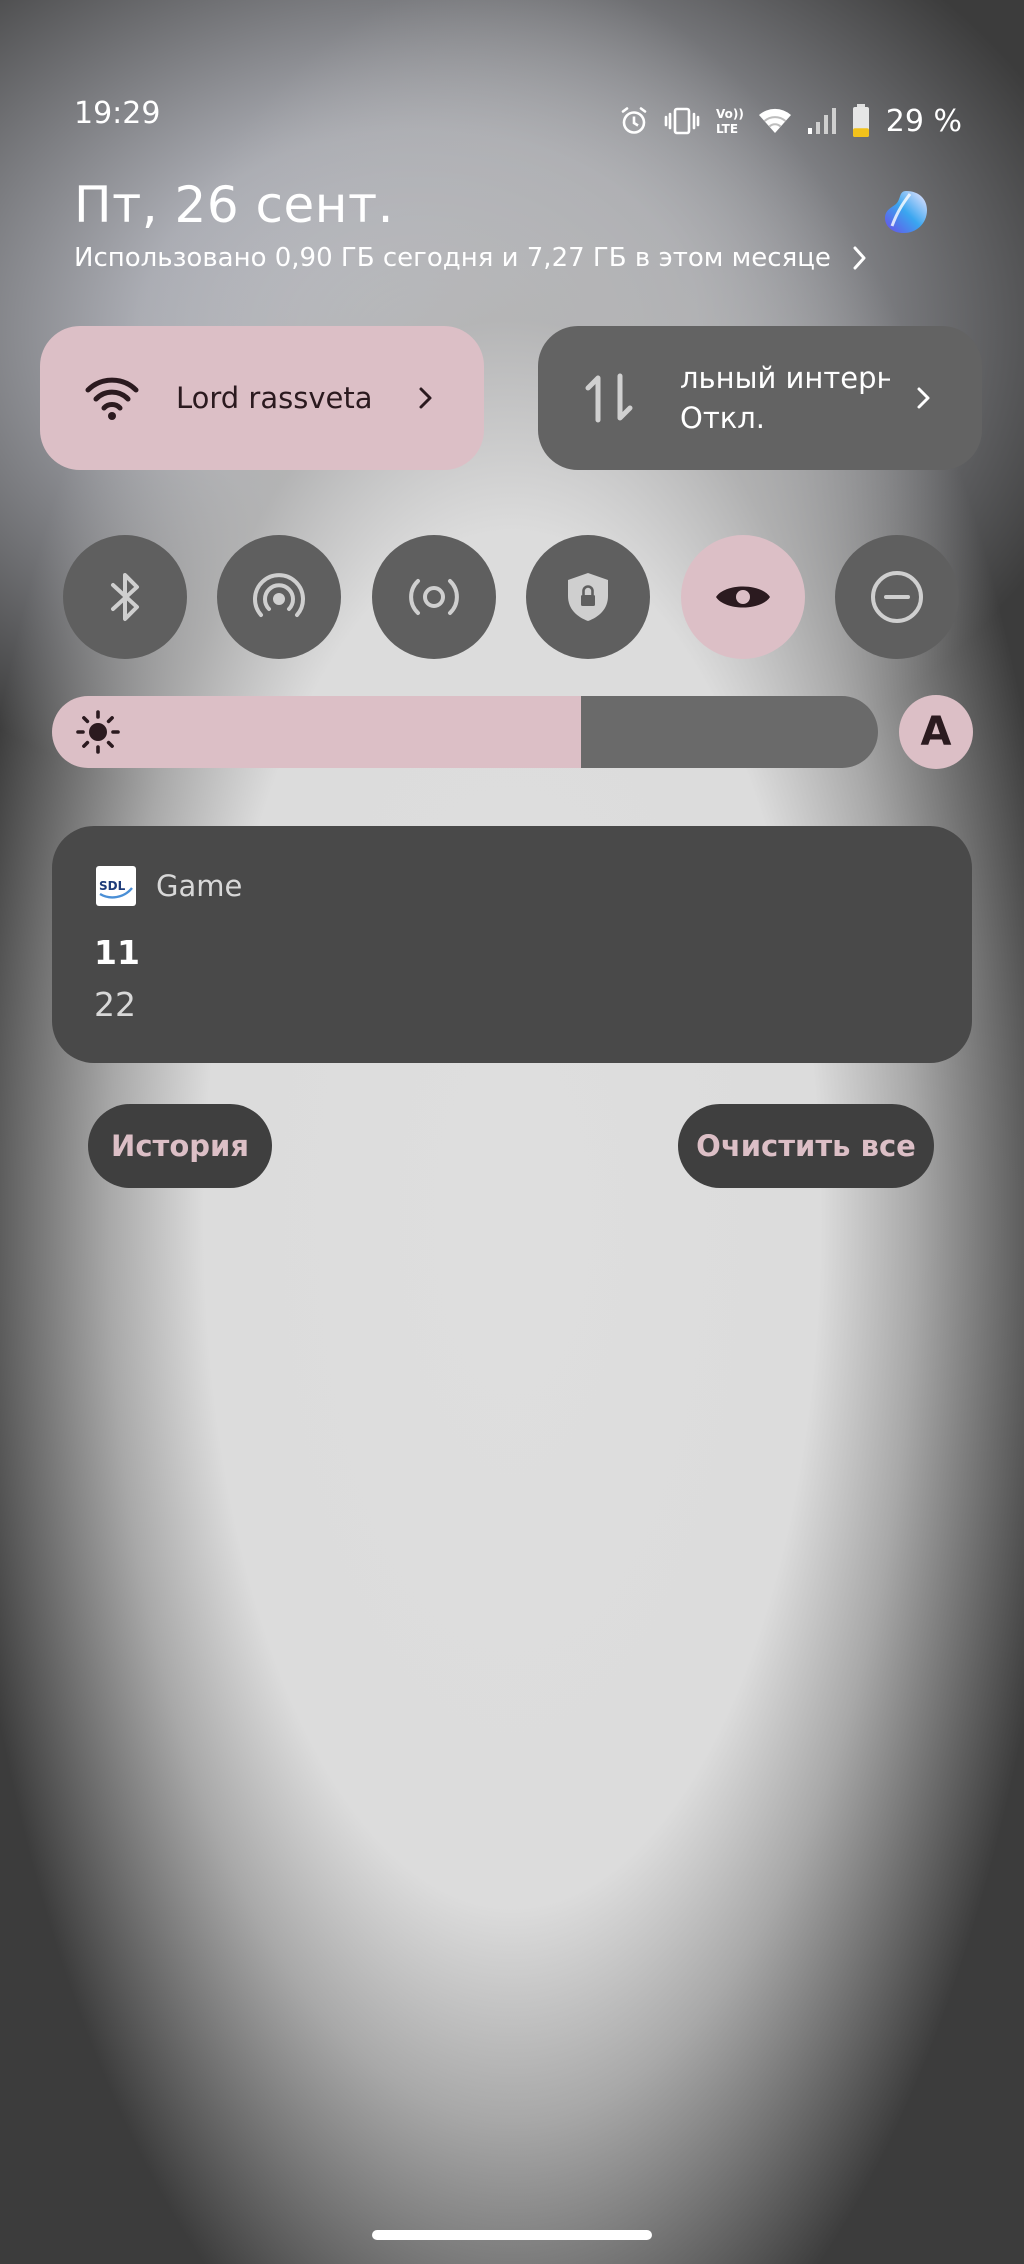 This screenshot has width=1024, height=2264. I want to click on notification-title: 11, so click(117, 952).